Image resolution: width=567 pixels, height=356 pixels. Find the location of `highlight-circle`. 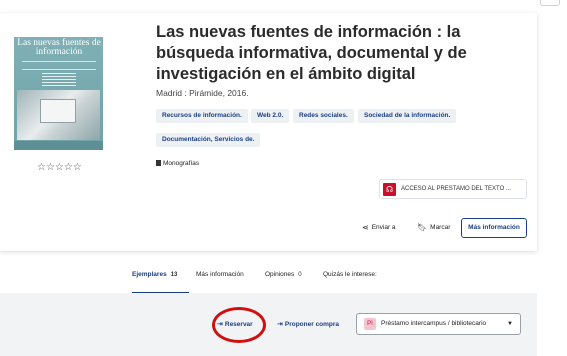

highlight-circle is located at coordinates (239, 325).